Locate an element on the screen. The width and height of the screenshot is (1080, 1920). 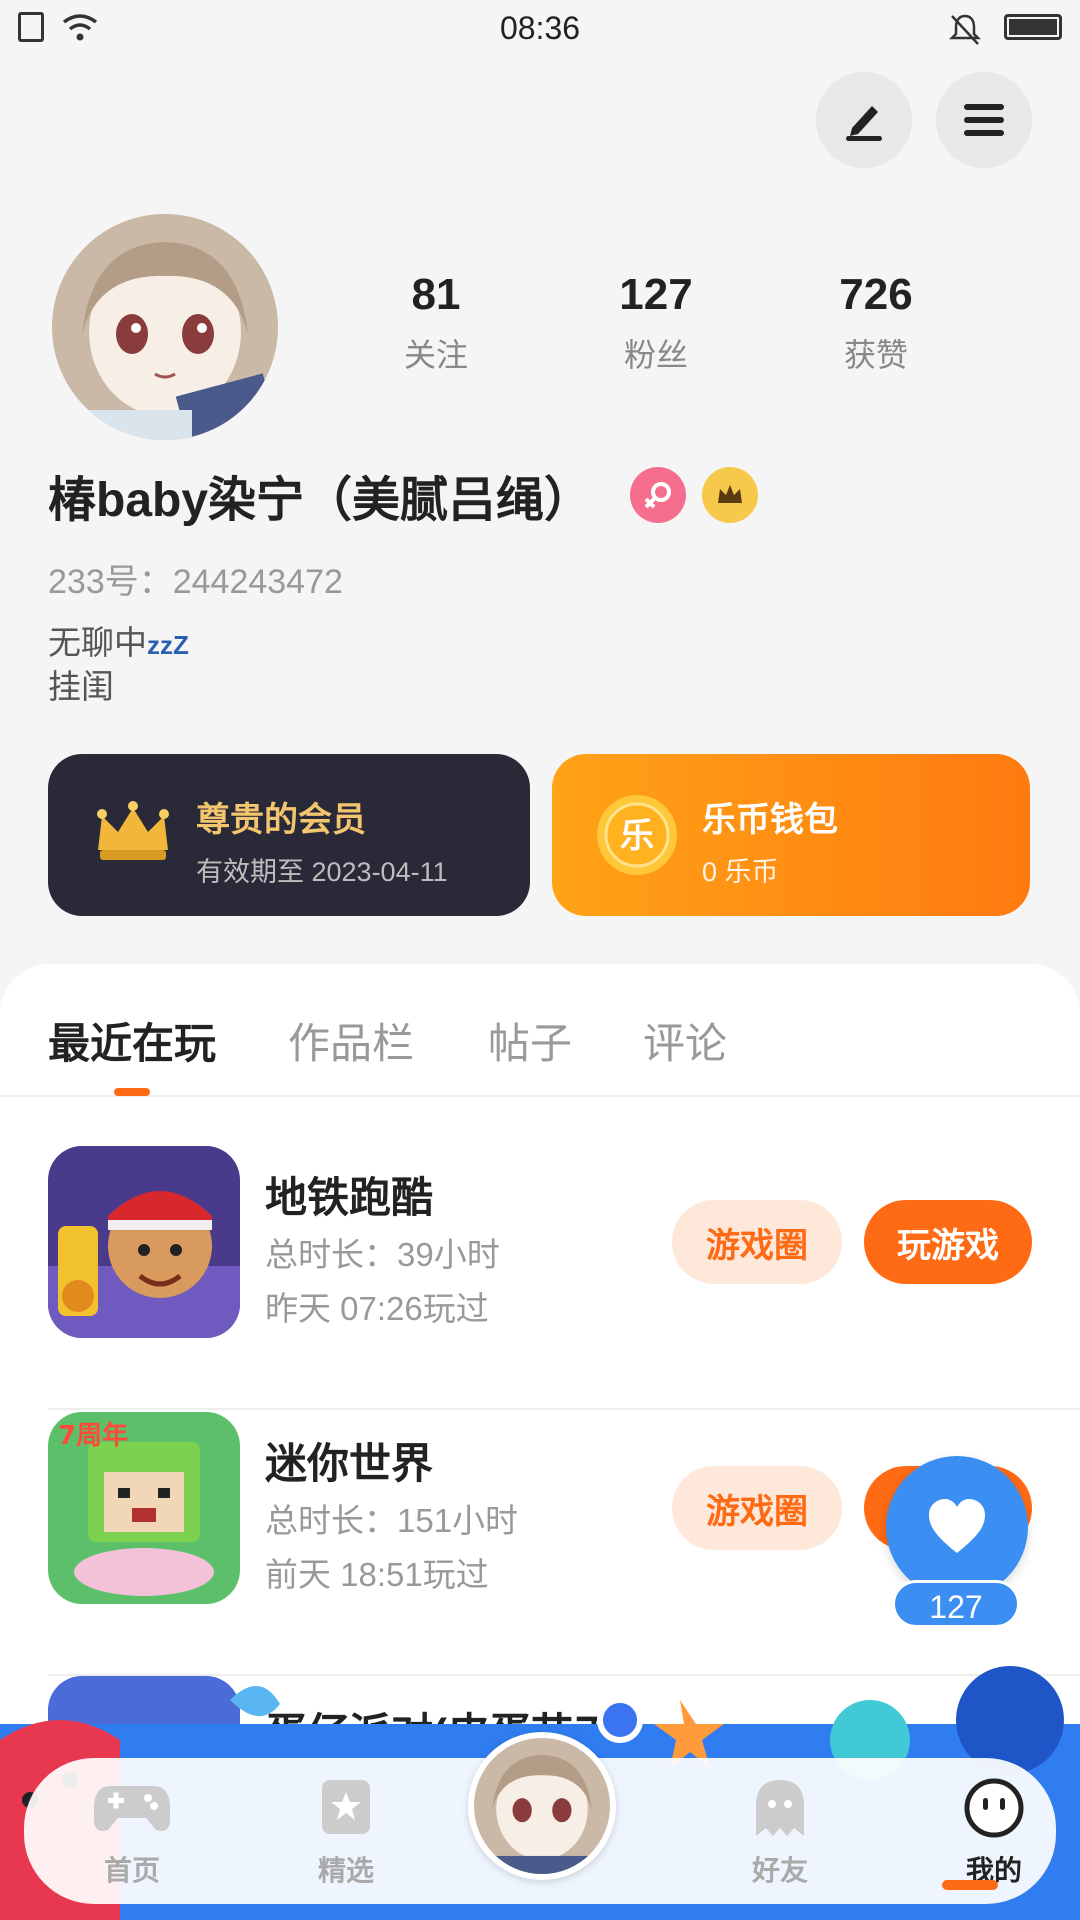
stat-followers: 127 粉丝 is located at coordinates (656, 323).